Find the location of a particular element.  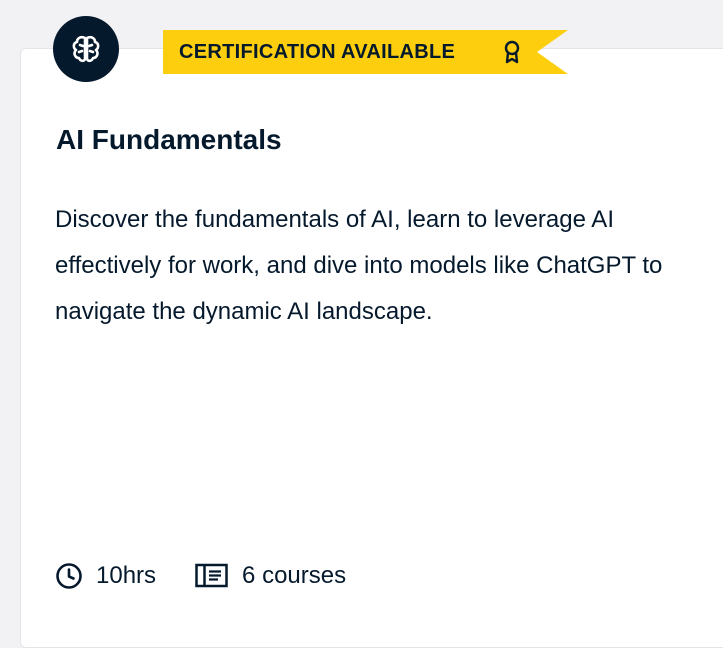

track-icon-badge is located at coordinates (86, 49).